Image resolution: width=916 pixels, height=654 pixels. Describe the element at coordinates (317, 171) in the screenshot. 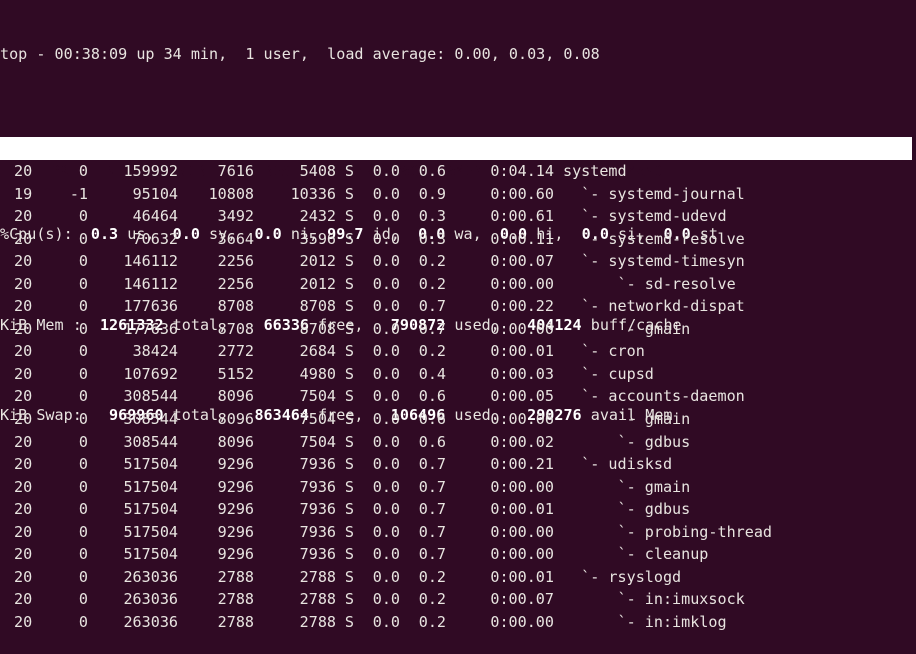

I see `shr-cell: 5408` at that location.